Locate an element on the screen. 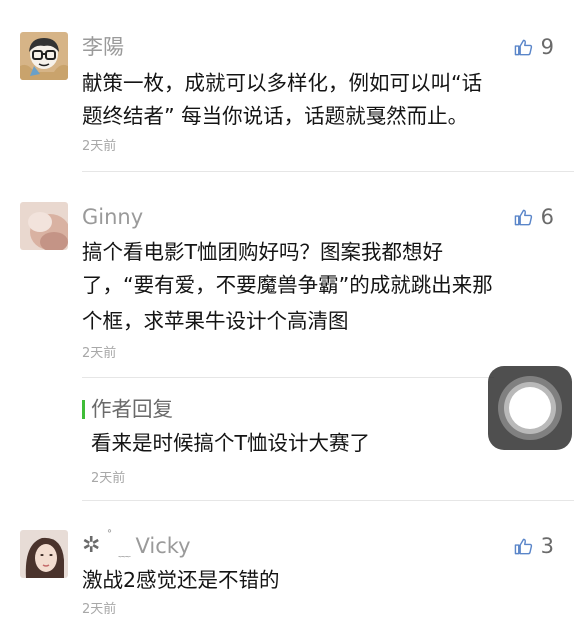 The width and height of the screenshot is (574, 633). like-count: 3 is located at coordinates (547, 546).